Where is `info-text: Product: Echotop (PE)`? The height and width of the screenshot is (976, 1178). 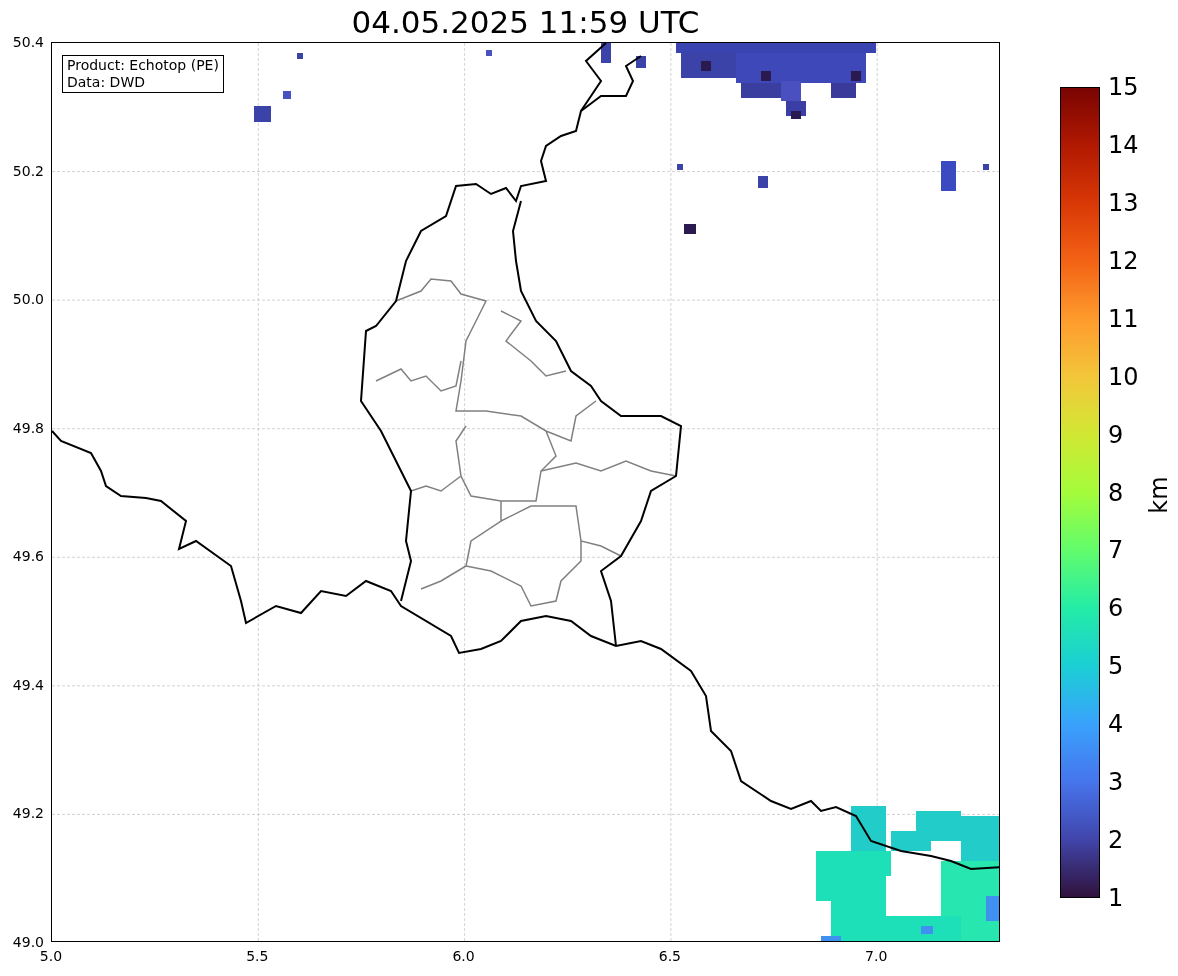 info-text: Product: Echotop (PE) is located at coordinates (143, 65).